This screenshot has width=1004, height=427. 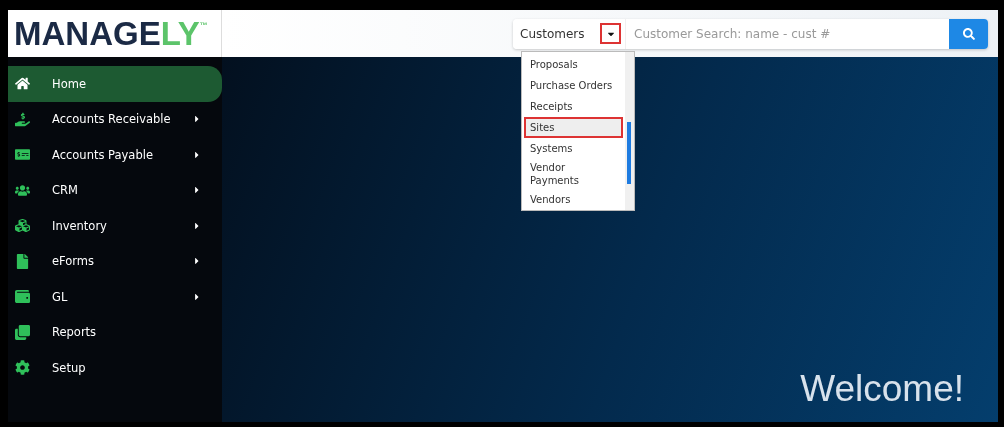 I want to click on sidebar-item: Accounts Payable, so click(x=115, y=155).